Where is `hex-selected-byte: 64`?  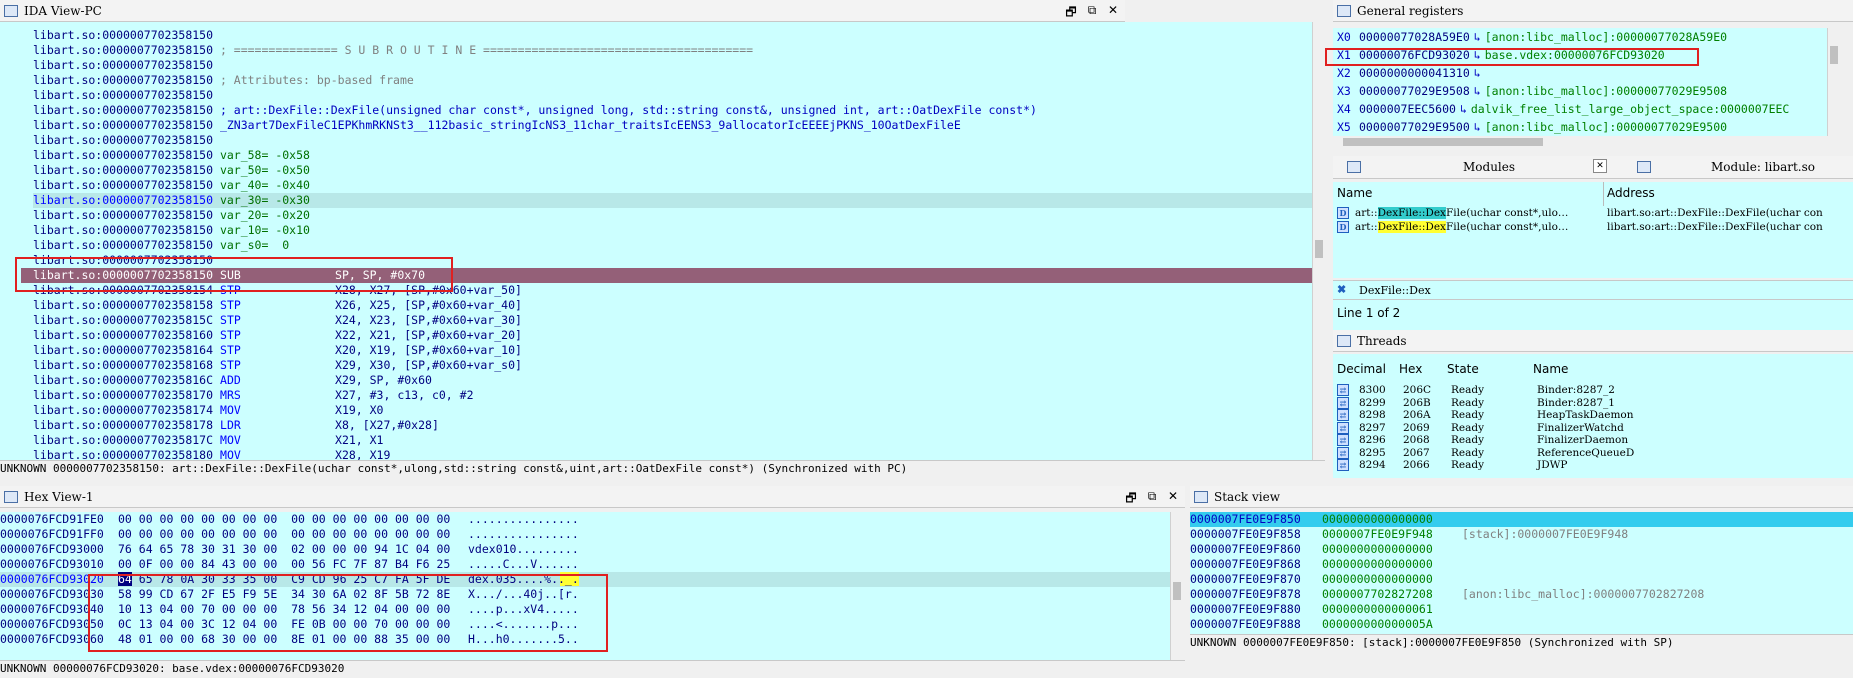
hex-selected-byte: 64 is located at coordinates (125, 579).